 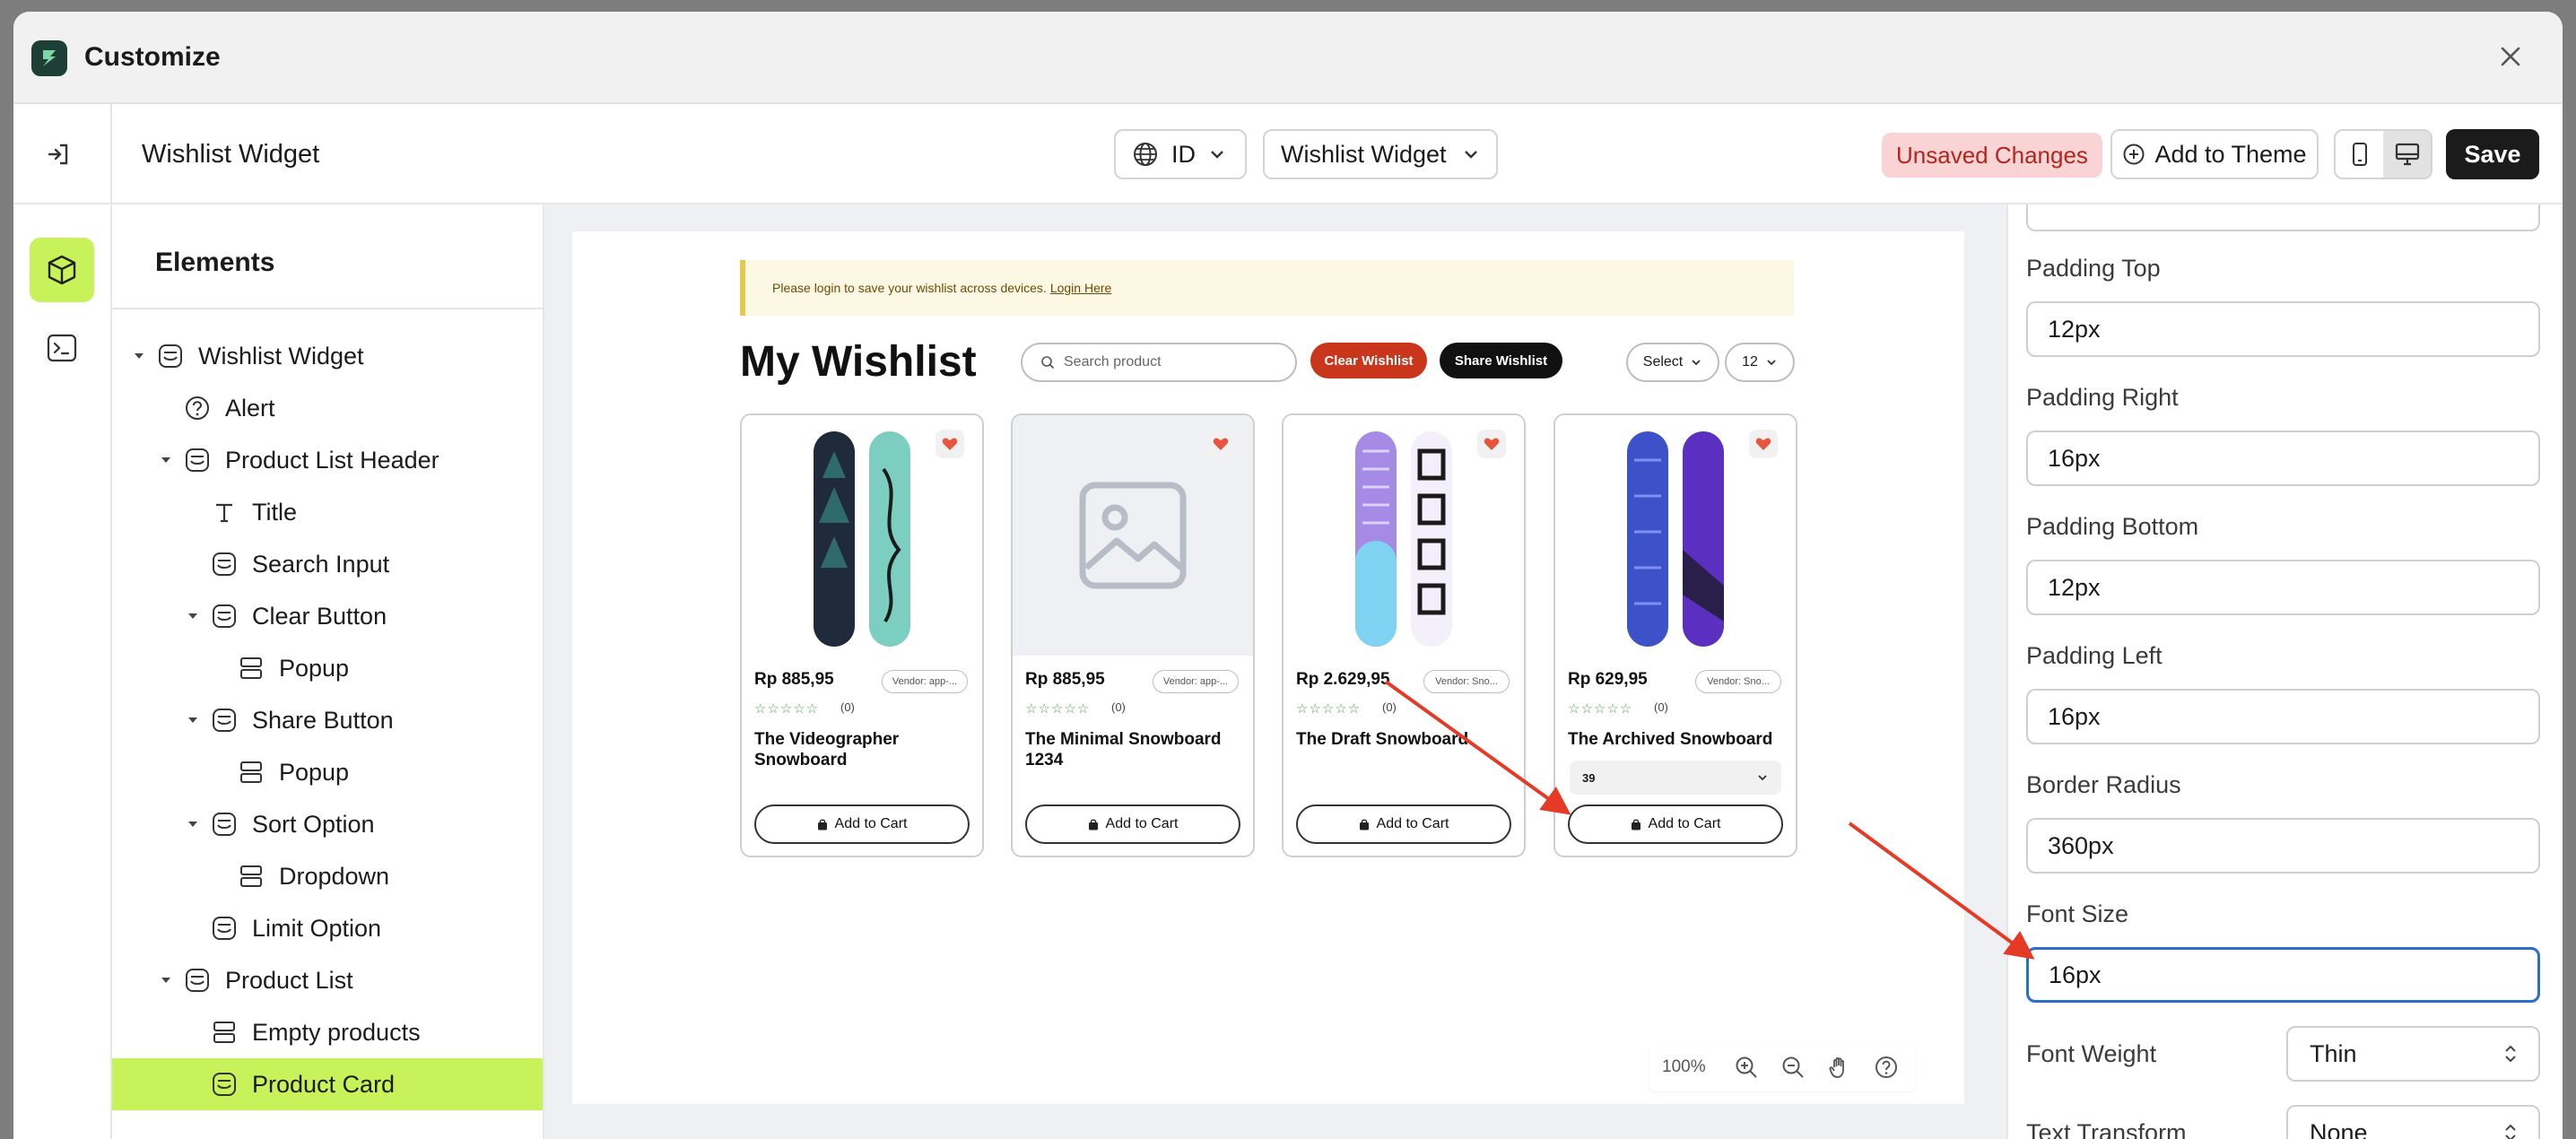 What do you see at coordinates (327, 408) in the screenshot?
I see `tree-item-alert: Alert` at bounding box center [327, 408].